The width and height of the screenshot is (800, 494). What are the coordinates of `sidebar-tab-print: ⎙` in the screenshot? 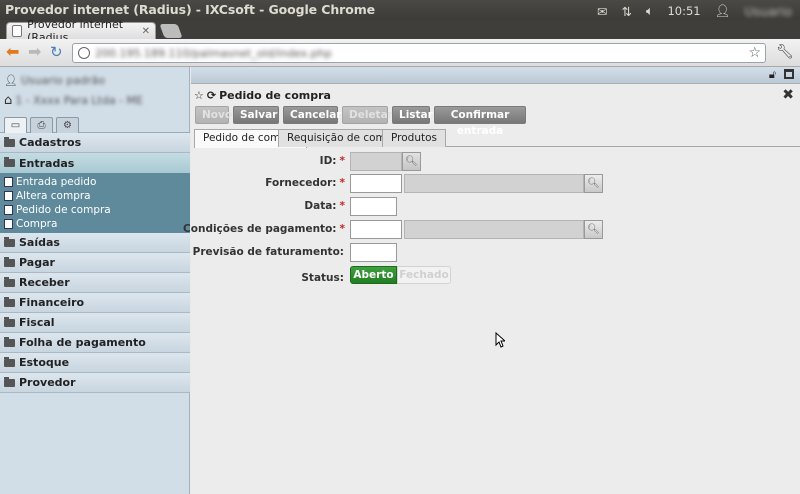 It's located at (41, 125).